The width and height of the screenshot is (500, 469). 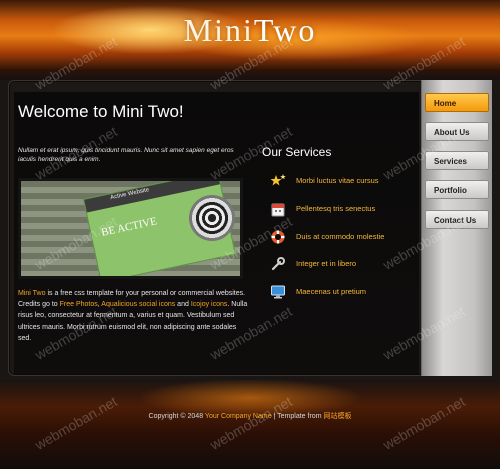 I want to click on nav-item-home: Home, so click(x=457, y=102).